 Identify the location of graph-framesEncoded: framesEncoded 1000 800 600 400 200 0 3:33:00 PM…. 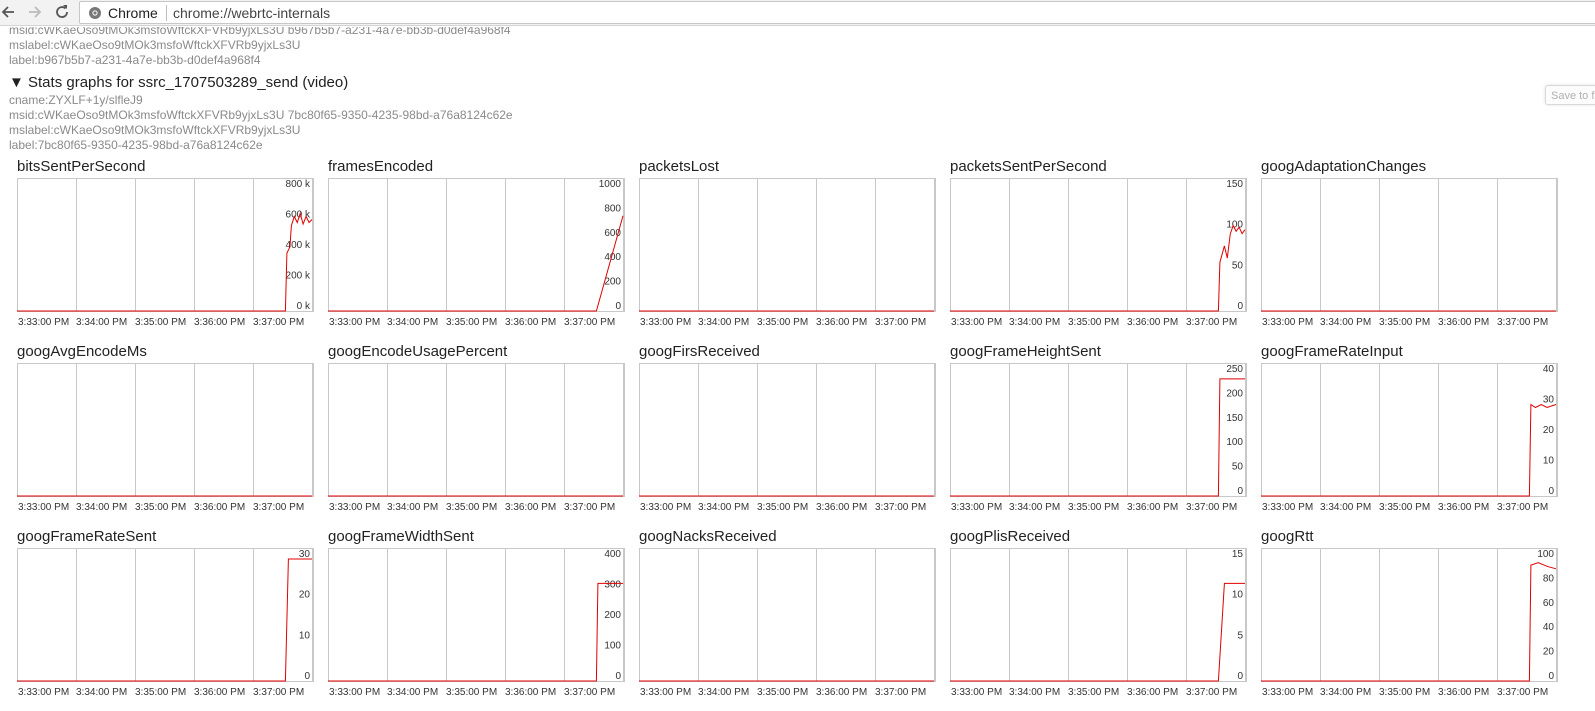
(483, 248).